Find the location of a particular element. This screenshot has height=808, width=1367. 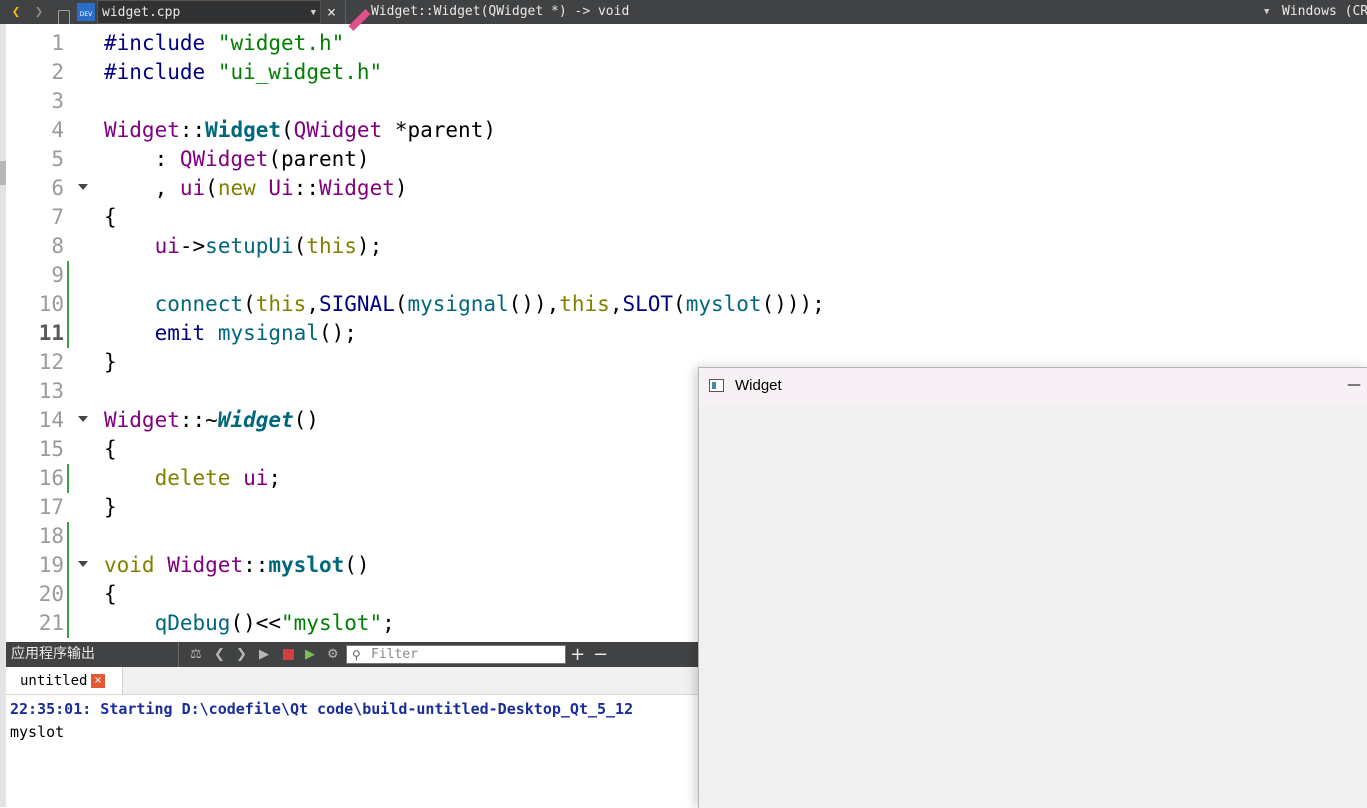

add-button: + is located at coordinates (577, 654).